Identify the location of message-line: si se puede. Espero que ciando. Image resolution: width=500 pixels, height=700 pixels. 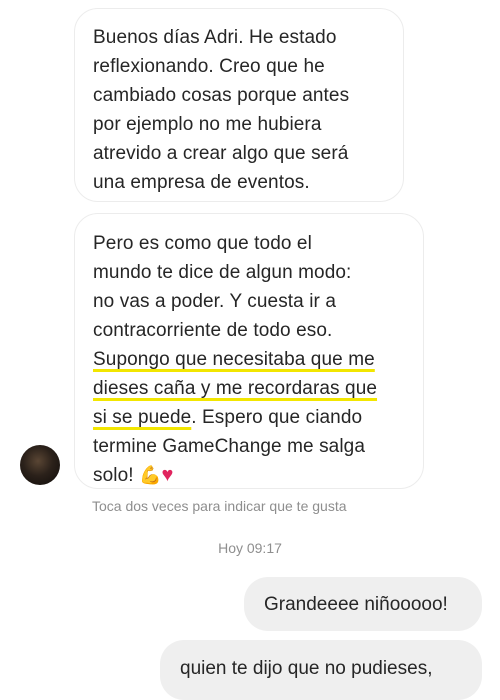
(258, 417).